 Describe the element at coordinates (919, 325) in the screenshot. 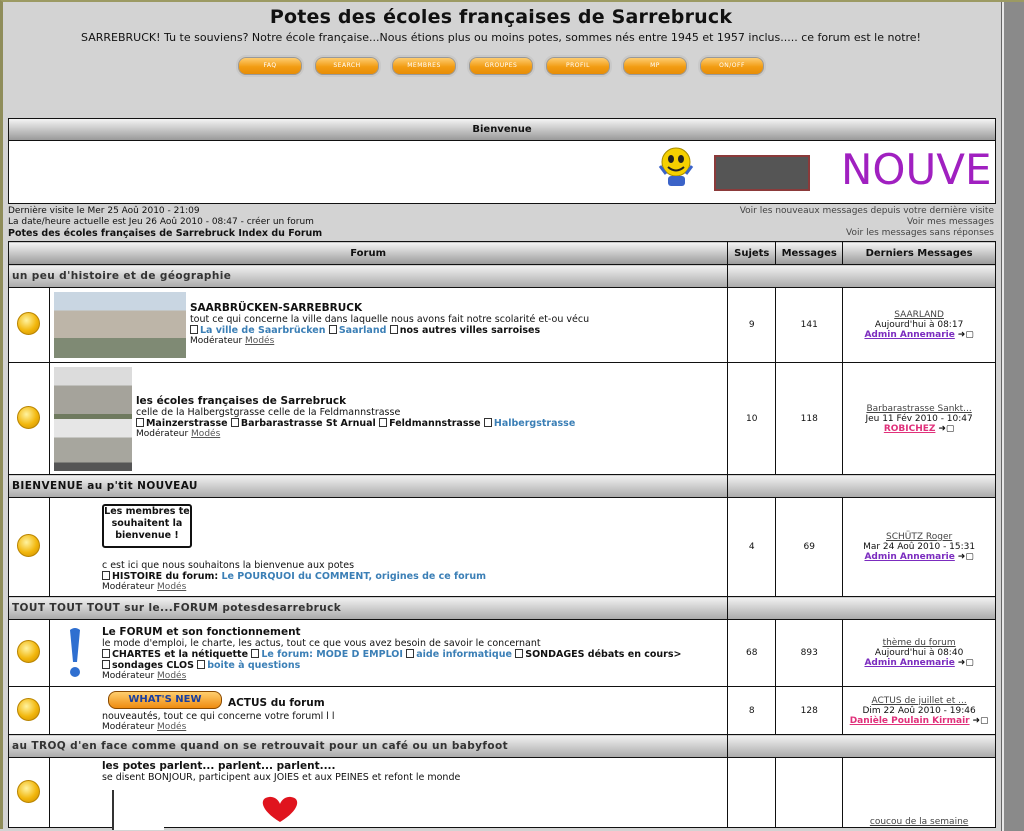

I see `forum-1-last-date: Aujourd'hui à 08:17` at that location.